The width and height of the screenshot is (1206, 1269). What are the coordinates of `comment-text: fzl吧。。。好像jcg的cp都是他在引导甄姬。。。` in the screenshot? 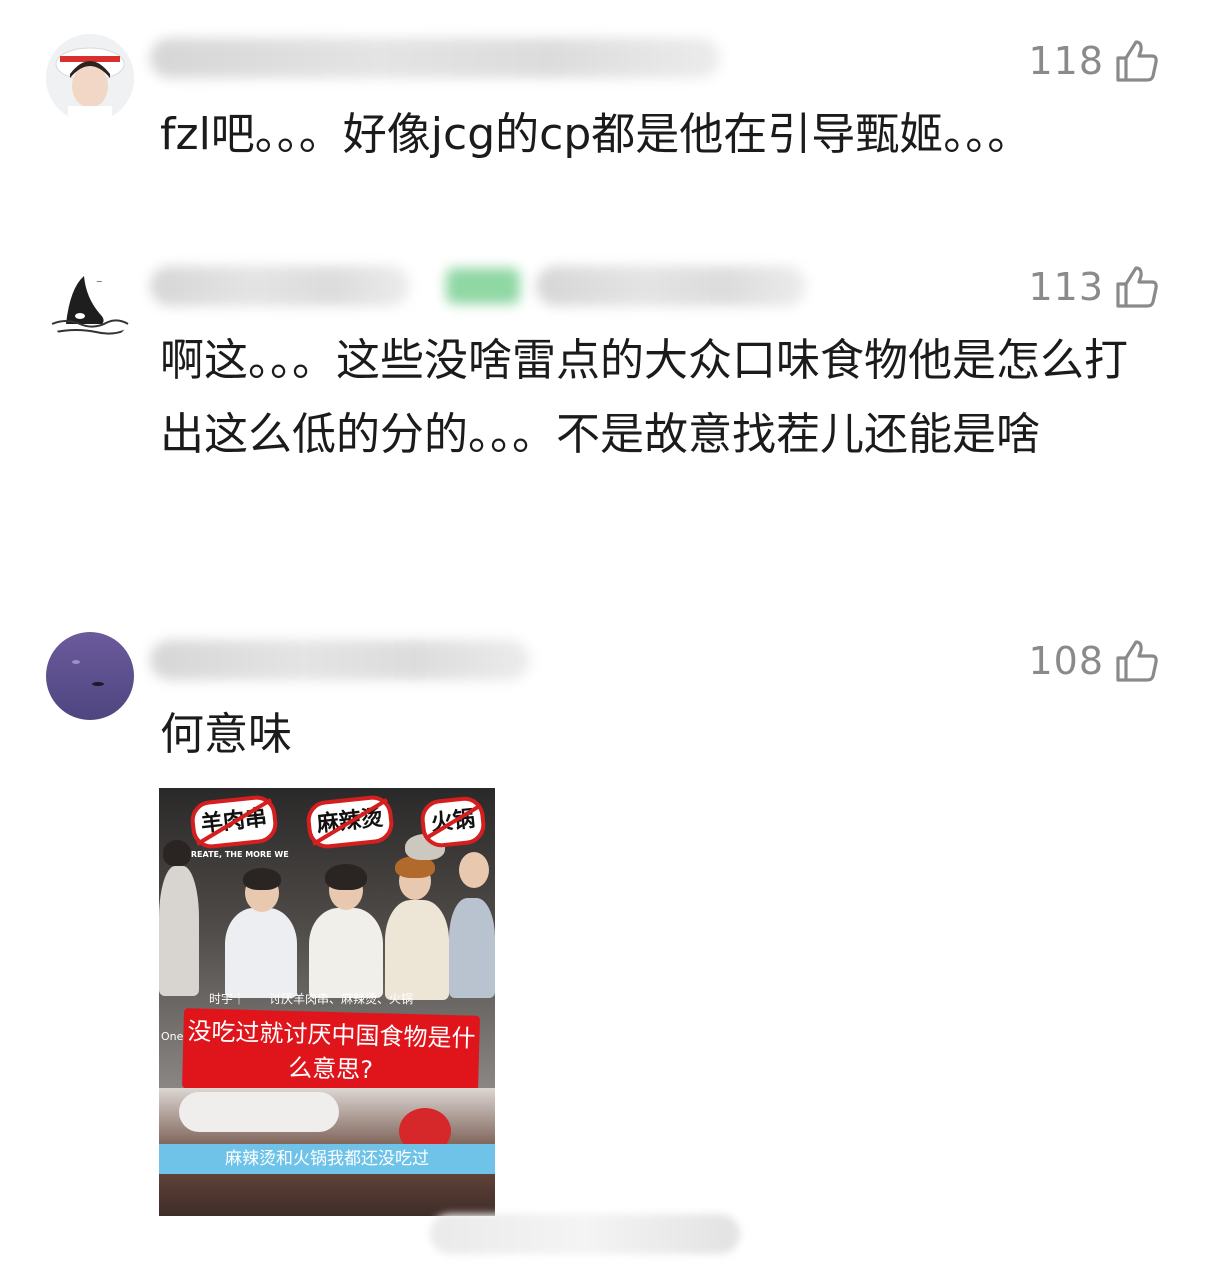 It's located at (596, 134).